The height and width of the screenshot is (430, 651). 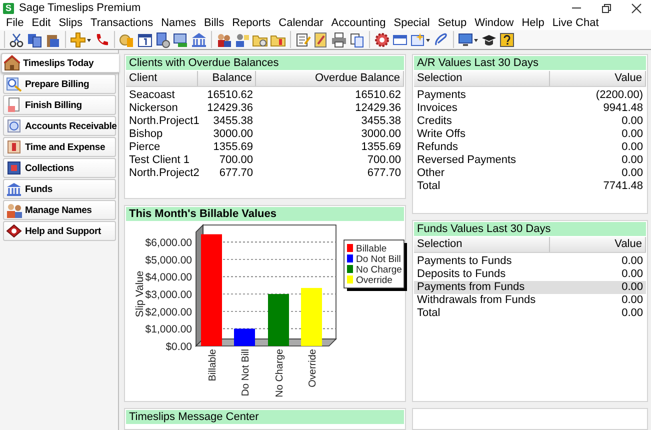 I want to click on legend-label: Billable, so click(x=371, y=249).